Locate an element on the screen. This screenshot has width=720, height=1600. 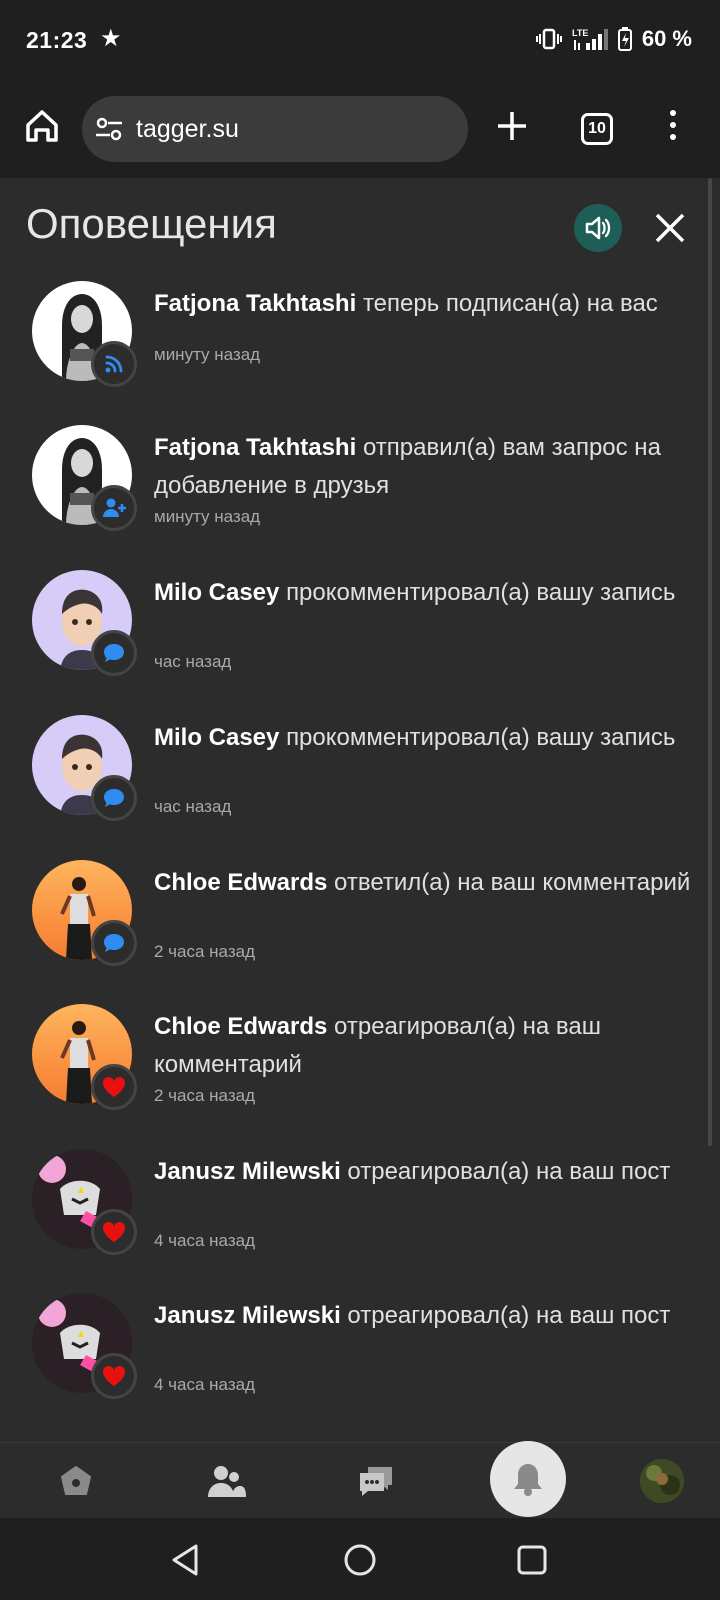
notification-action: теперь подписан(а) на вас is located at coordinates (510, 303).